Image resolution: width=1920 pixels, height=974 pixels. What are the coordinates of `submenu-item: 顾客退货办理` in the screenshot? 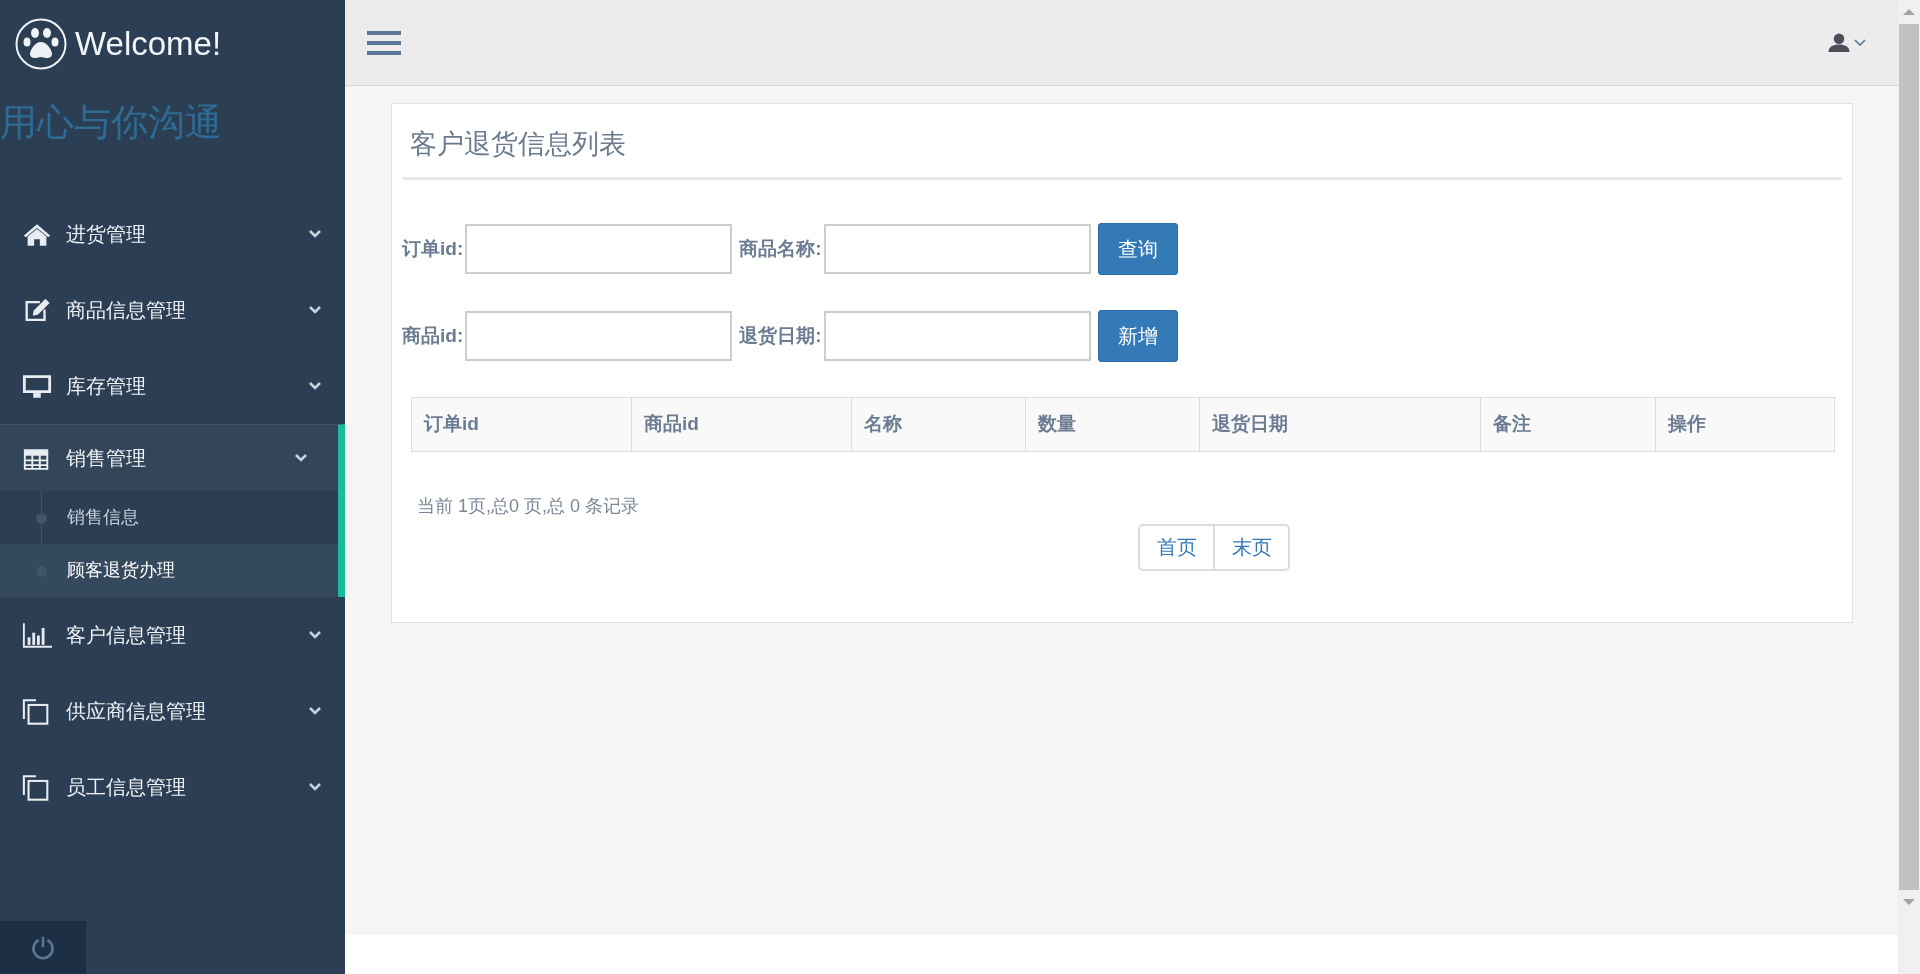 It's located at (169, 570).